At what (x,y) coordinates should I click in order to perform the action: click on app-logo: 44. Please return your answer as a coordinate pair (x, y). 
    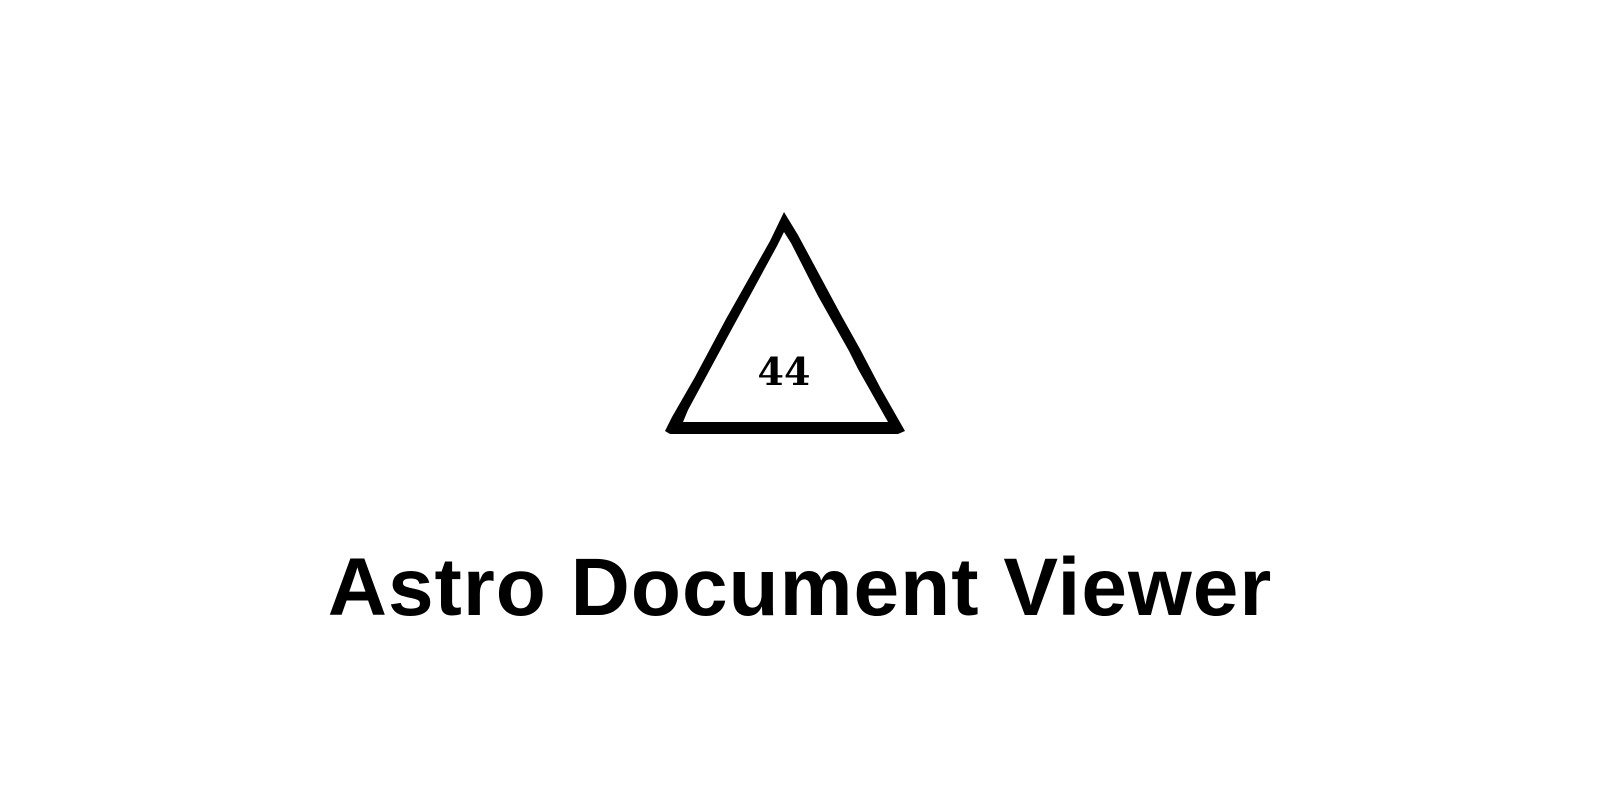
    Looking at the image, I should click on (790, 325).